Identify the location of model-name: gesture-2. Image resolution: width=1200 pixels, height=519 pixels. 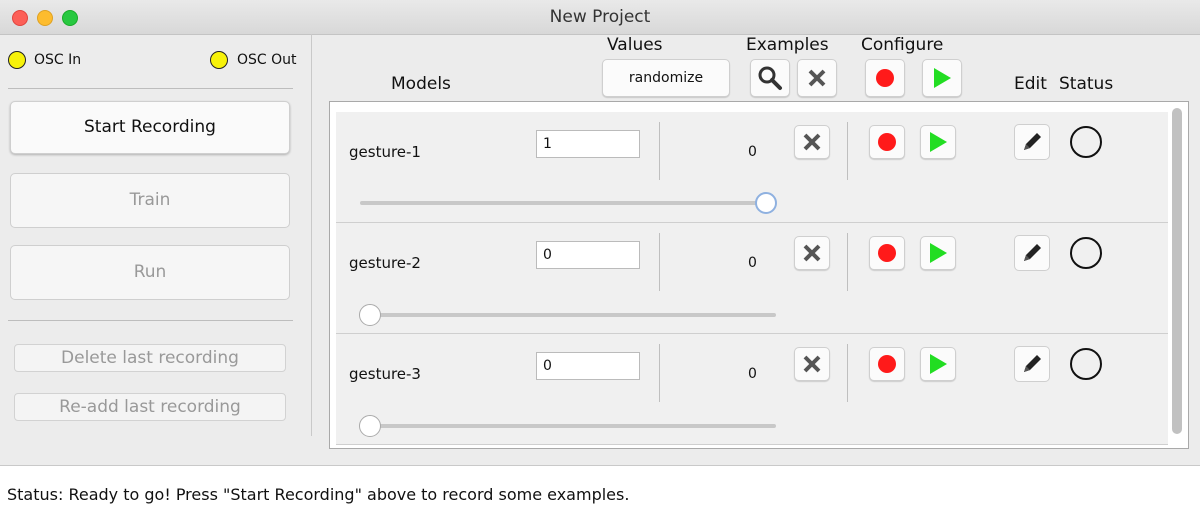
(385, 263).